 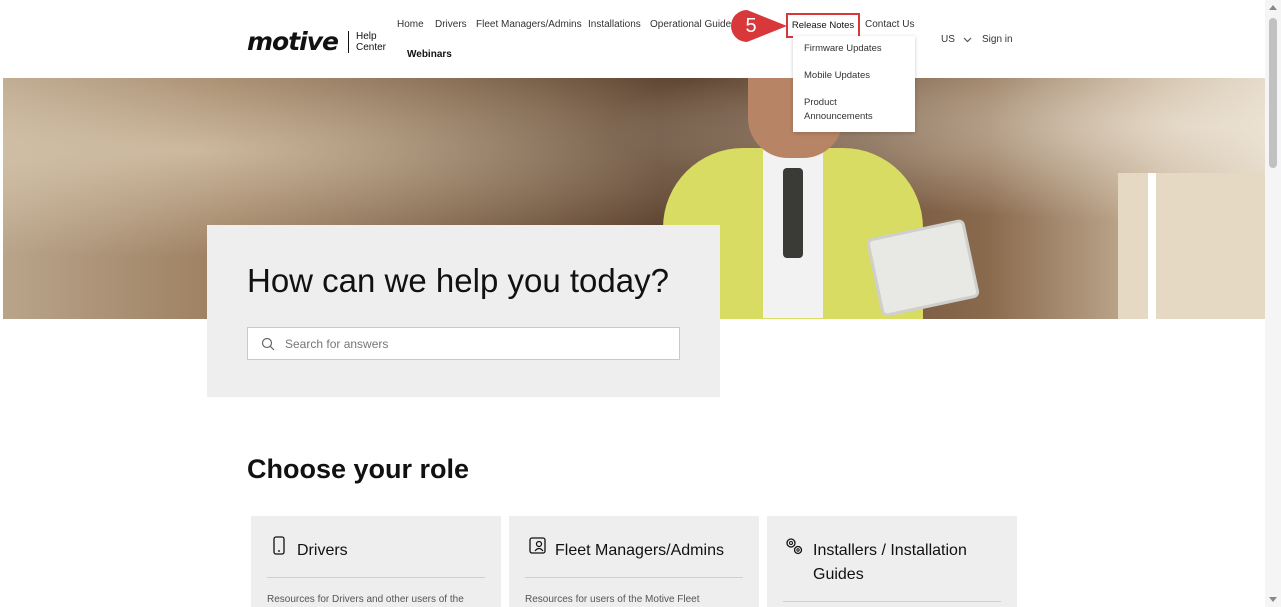 I want to click on role-card-title: Installers / Installation Guides, so click(x=890, y=563).